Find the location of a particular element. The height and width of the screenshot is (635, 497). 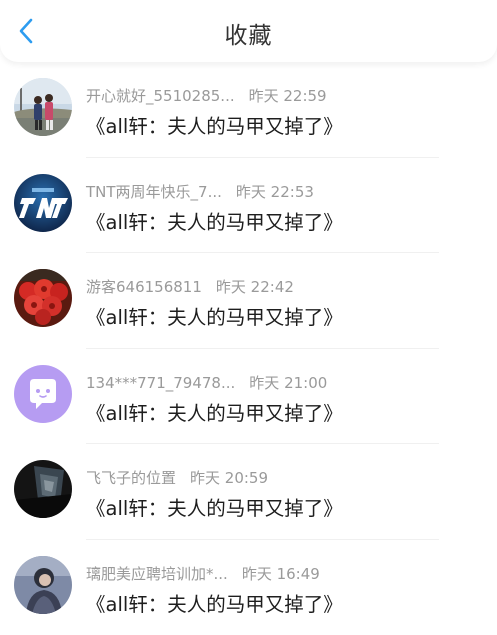

chat-bubble-avatar is located at coordinates (43, 393).